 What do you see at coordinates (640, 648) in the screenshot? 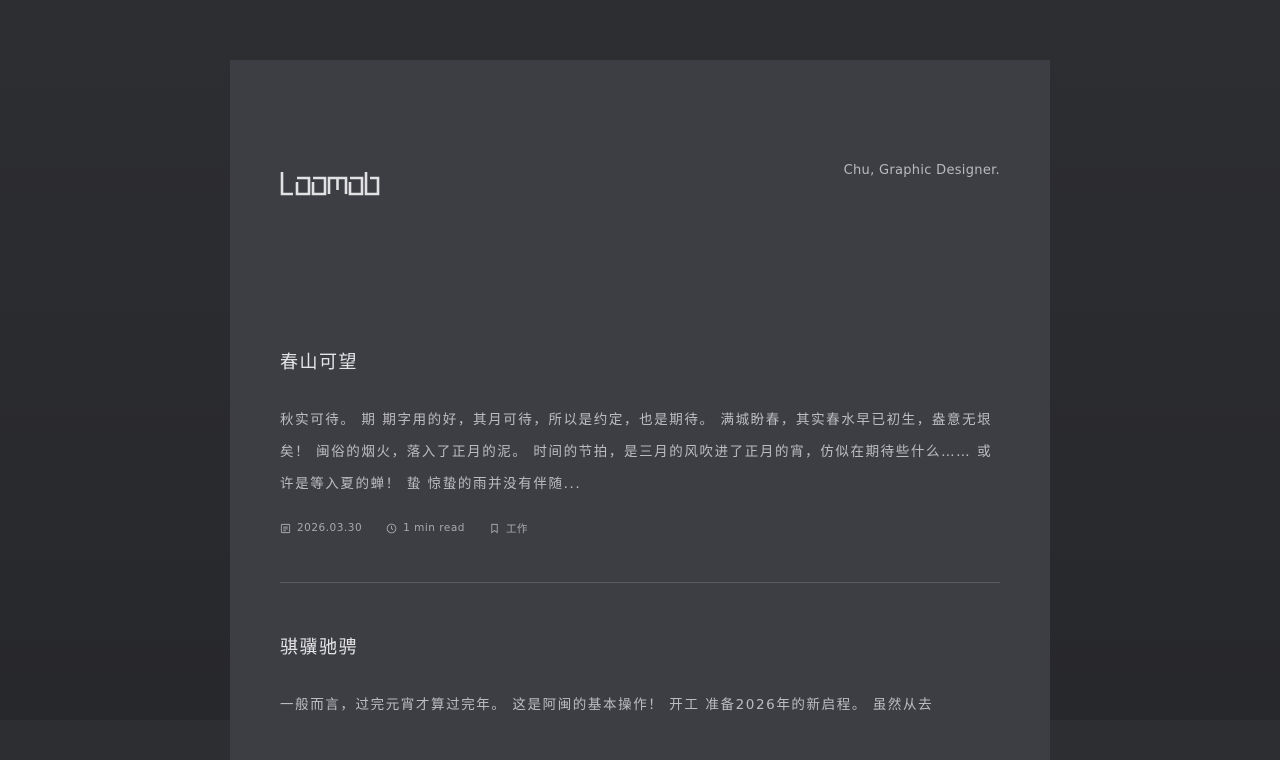
I see `post-title: 骐骥驰骋` at bounding box center [640, 648].